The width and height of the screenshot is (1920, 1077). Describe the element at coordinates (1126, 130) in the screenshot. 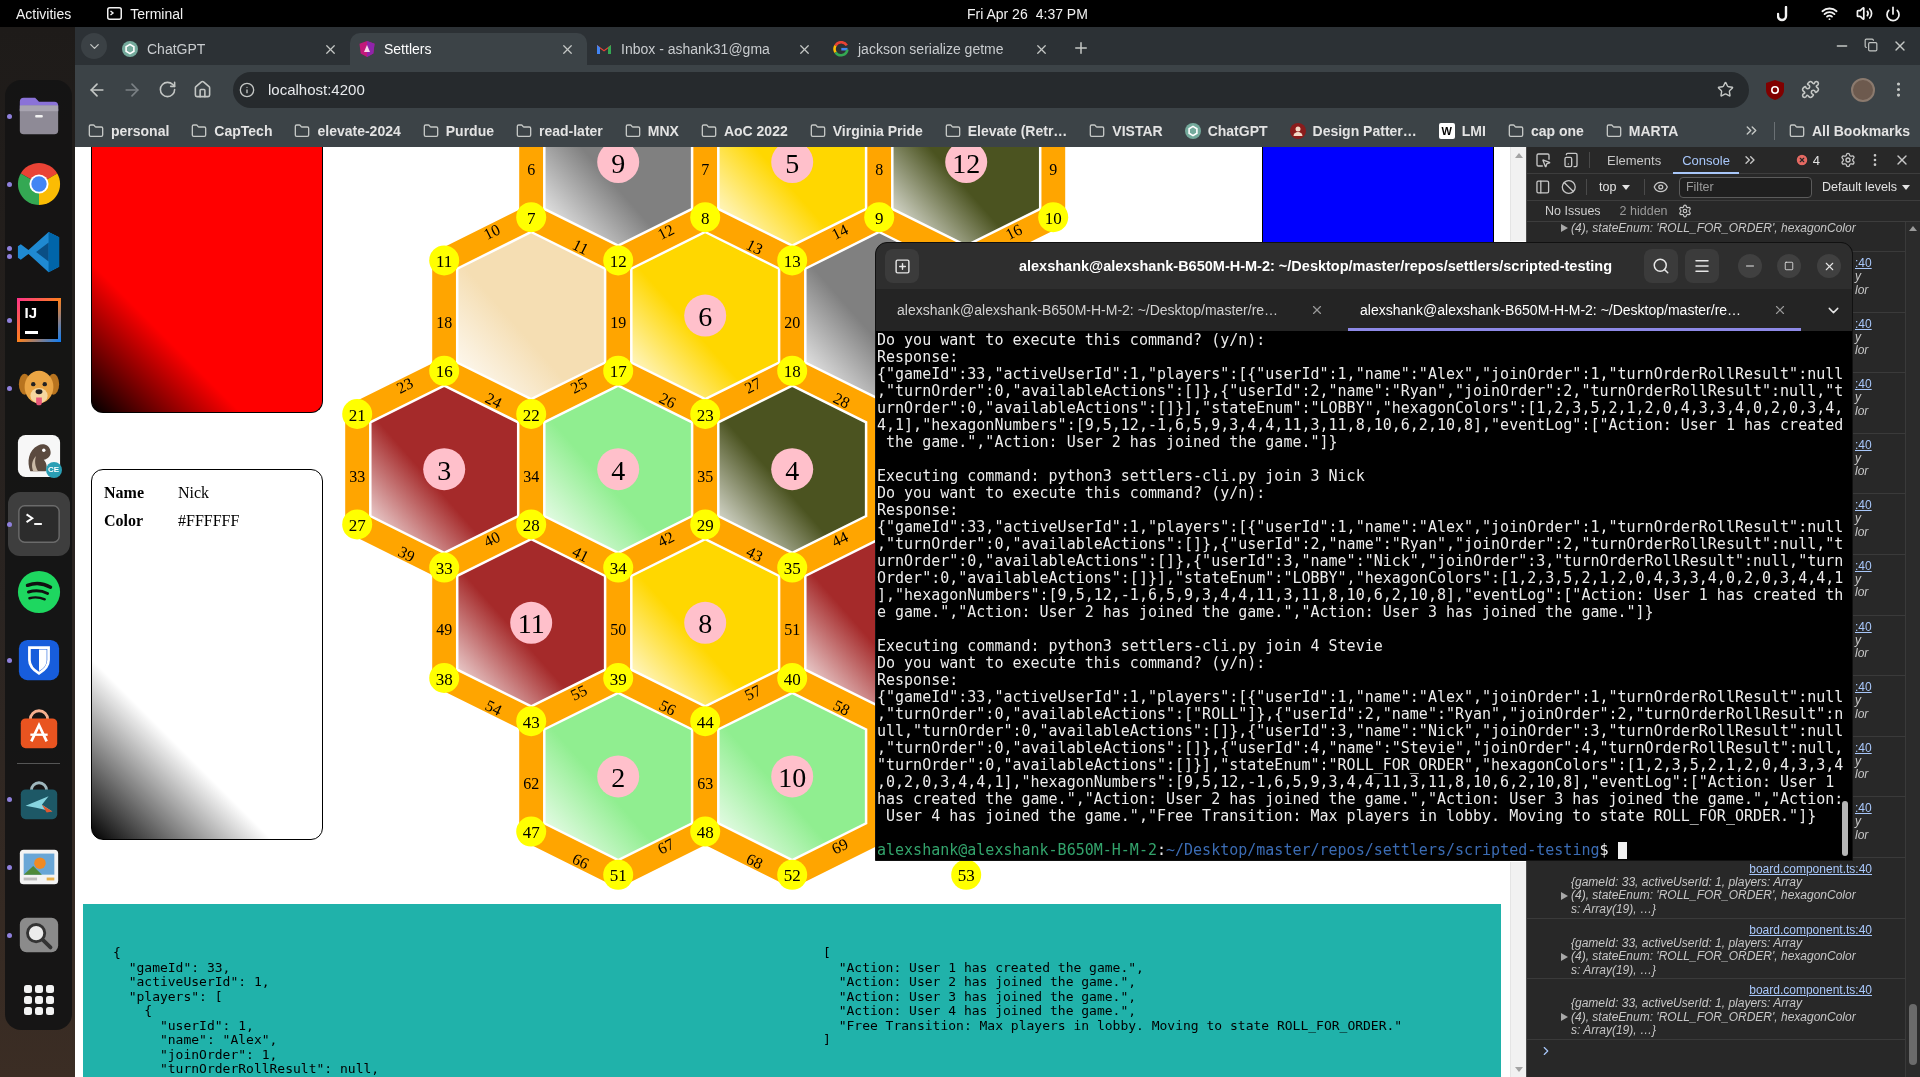

I see `bookmark-item: VISTAR` at that location.